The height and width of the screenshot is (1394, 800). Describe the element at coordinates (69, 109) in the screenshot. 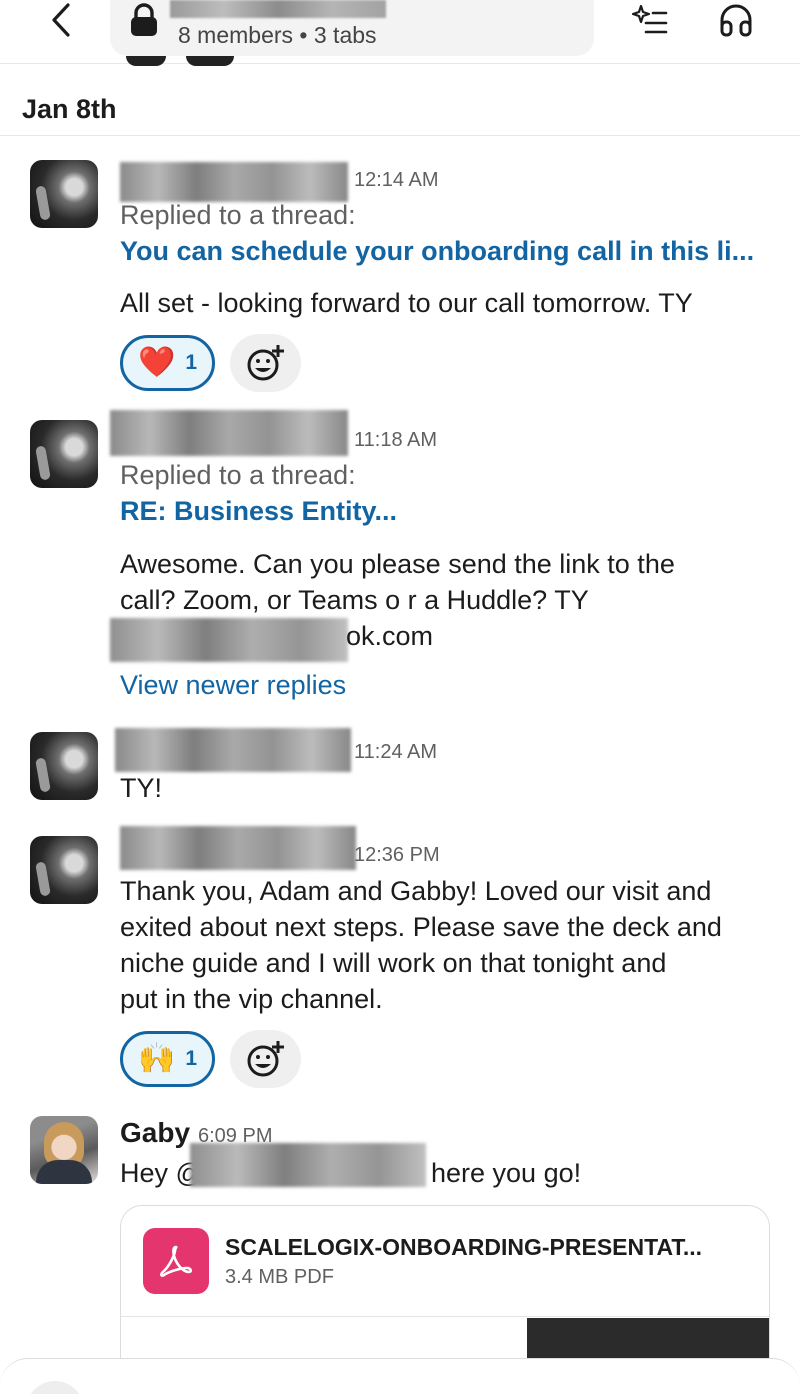

I see `date-label: Jan 8th` at that location.